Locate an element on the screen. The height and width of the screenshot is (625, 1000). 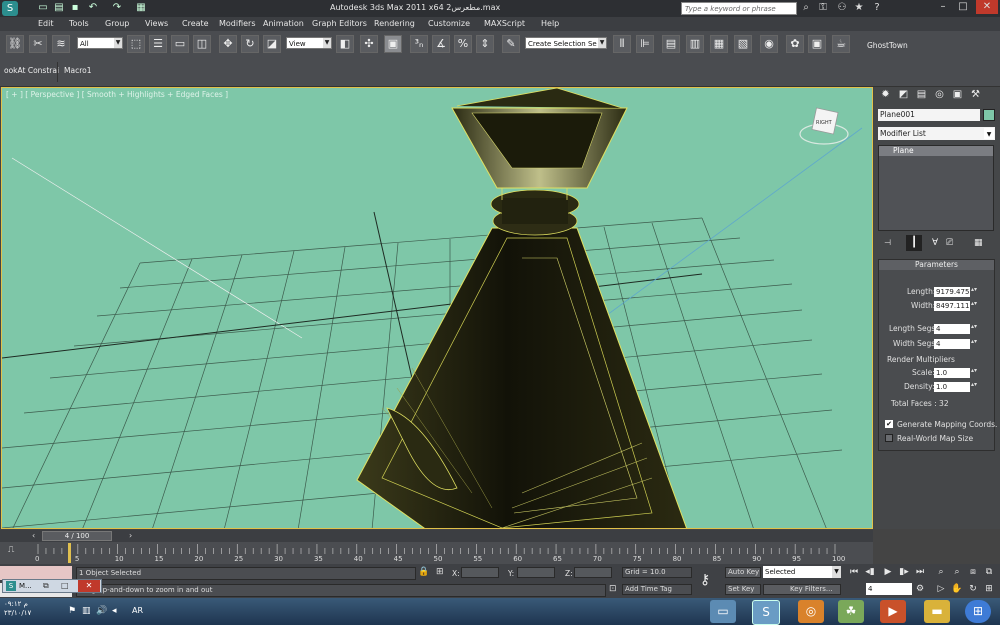
communication-center-icon: ⚿ is located at coordinates (823, 8).